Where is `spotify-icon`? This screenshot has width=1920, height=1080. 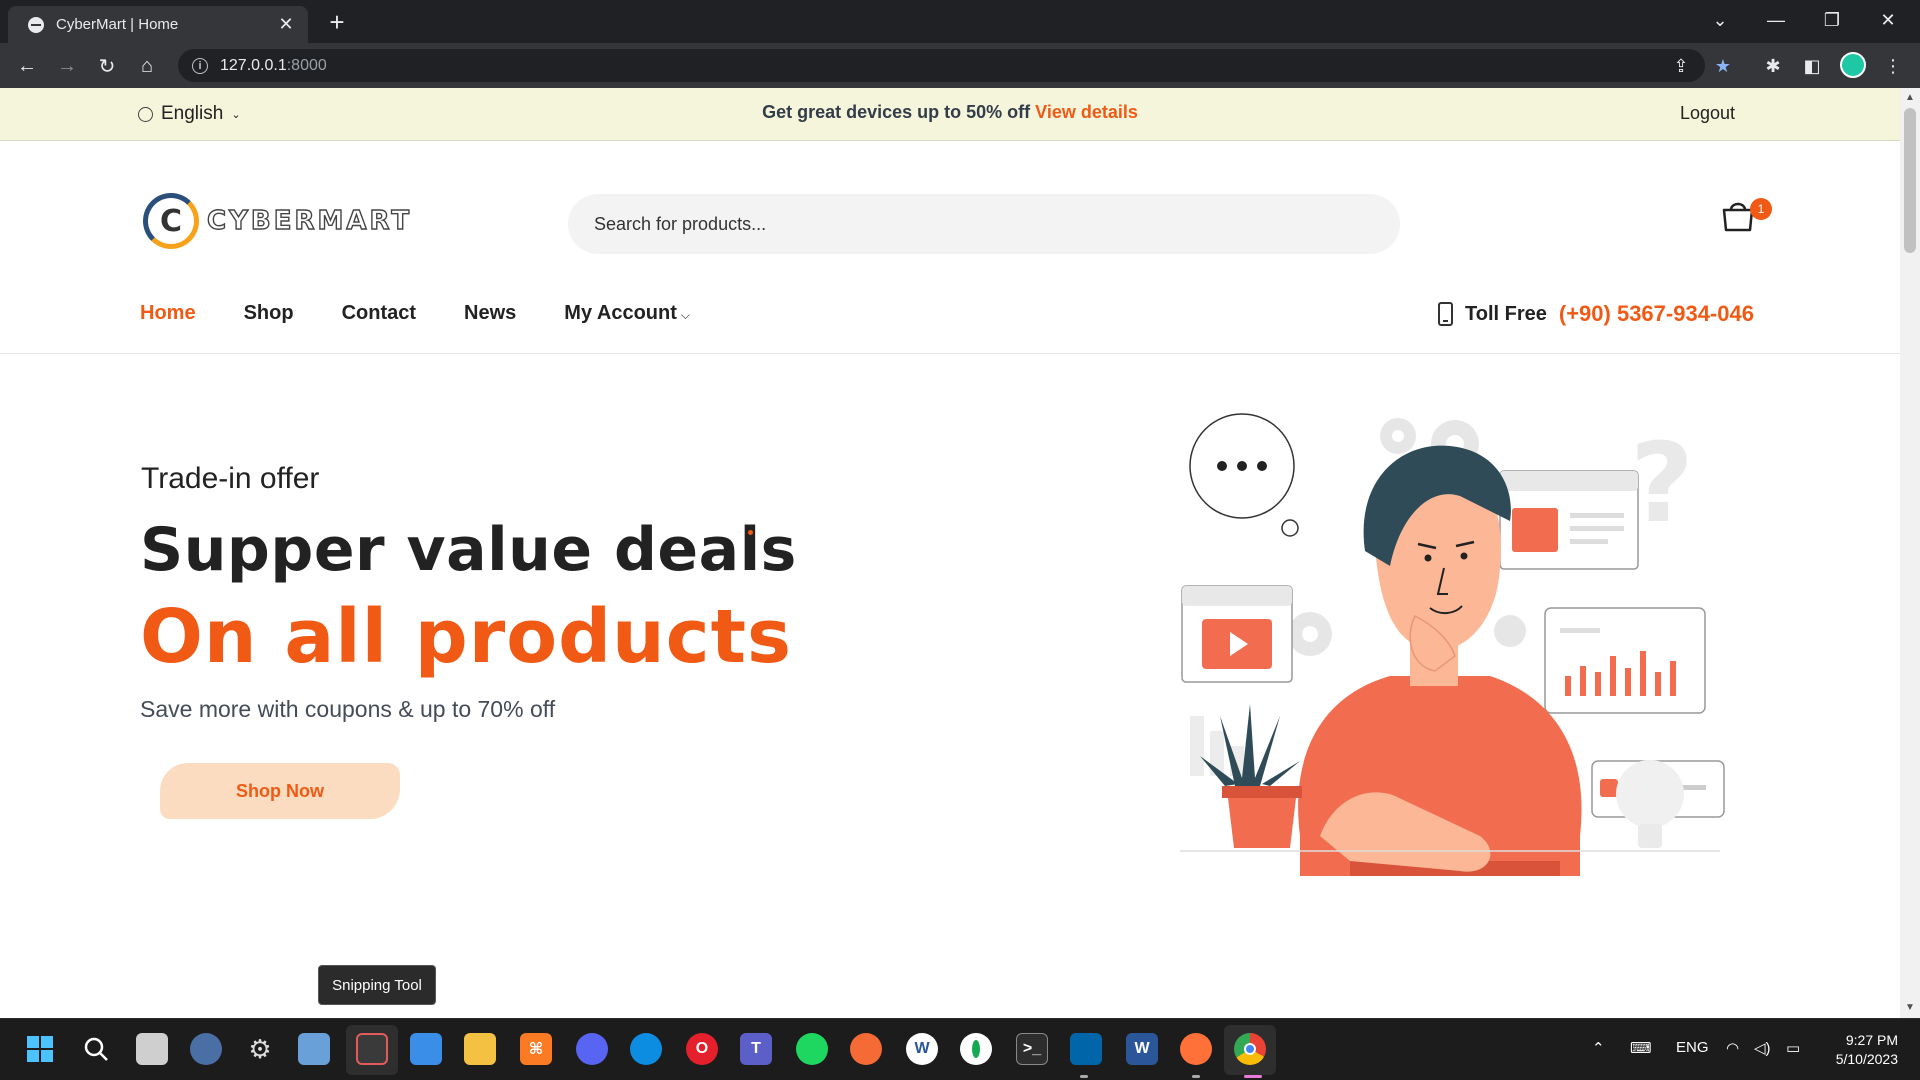 spotify-icon is located at coordinates (812, 1049).